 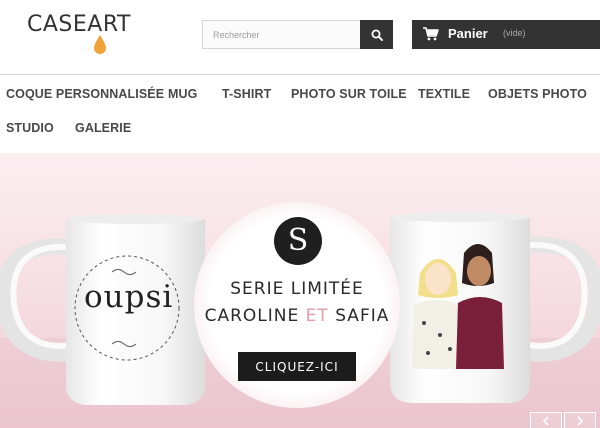 What do you see at coordinates (297, 366) in the screenshot?
I see `cliquez-ici-button: CLIQUEZ-ICI` at bounding box center [297, 366].